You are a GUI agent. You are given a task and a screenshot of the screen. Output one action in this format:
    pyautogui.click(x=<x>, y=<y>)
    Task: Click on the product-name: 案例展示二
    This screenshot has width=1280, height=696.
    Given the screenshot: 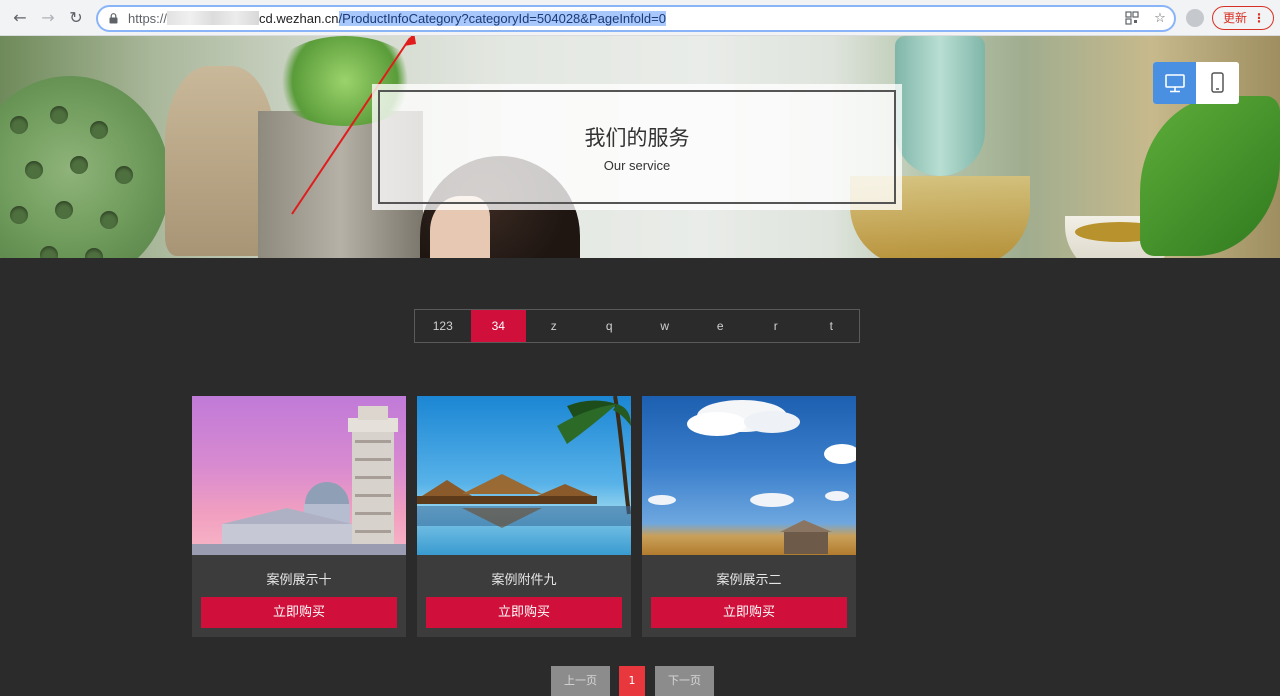 What is the action you would take?
    pyautogui.click(x=749, y=578)
    